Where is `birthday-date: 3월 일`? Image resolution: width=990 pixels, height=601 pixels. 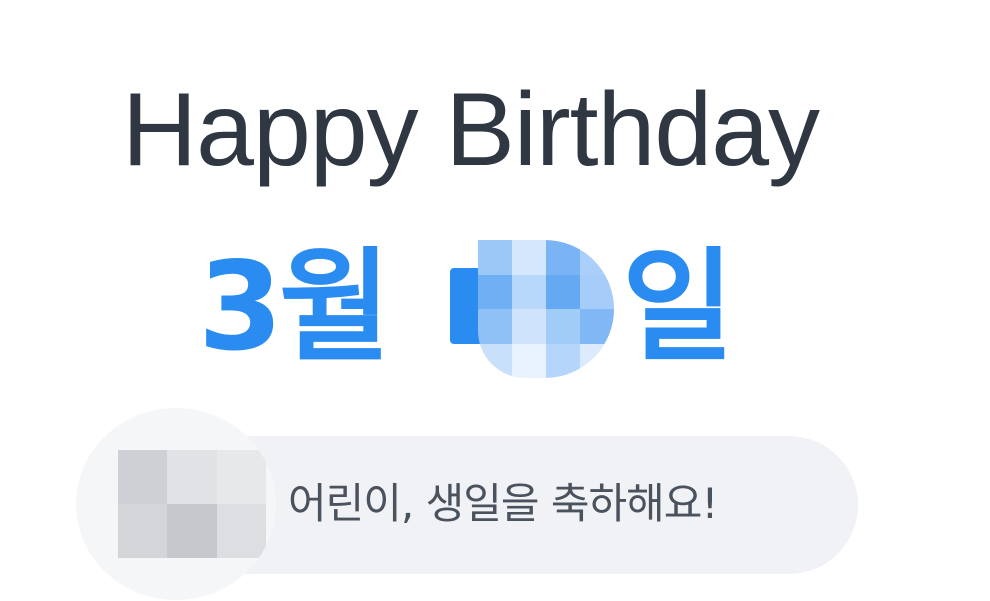 birthday-date: 3월 일 is located at coordinates (478, 307).